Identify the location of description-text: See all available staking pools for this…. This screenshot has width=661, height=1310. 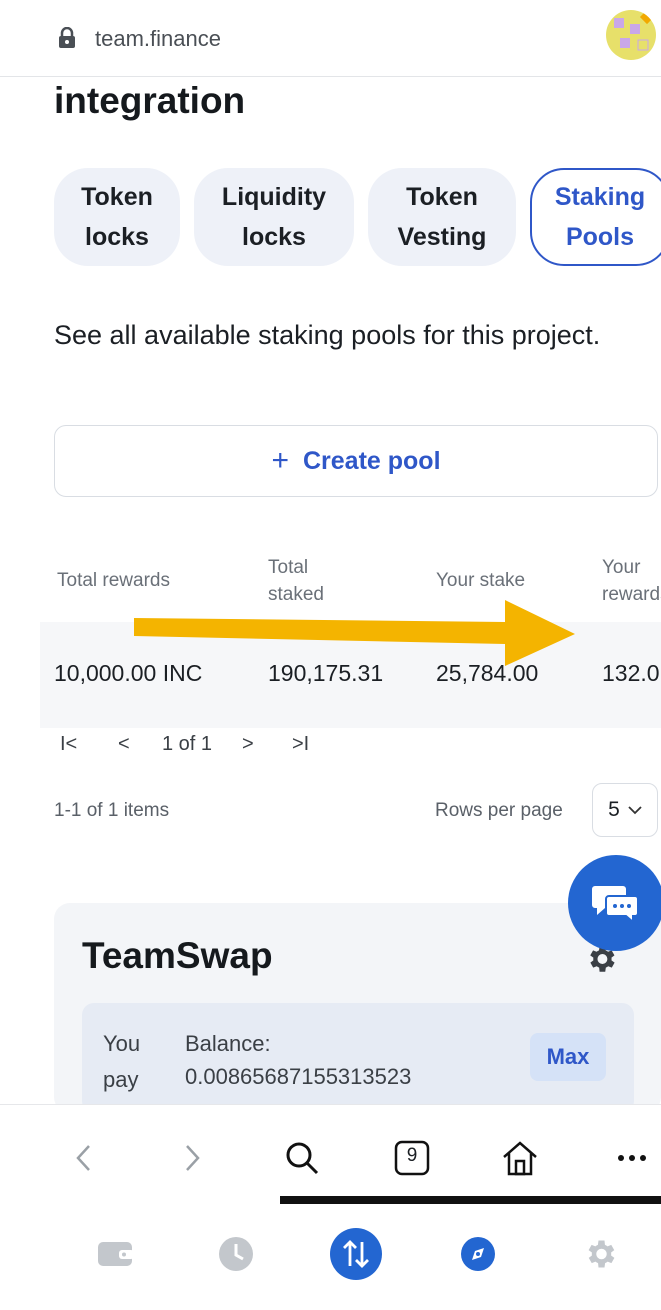
(327, 335).